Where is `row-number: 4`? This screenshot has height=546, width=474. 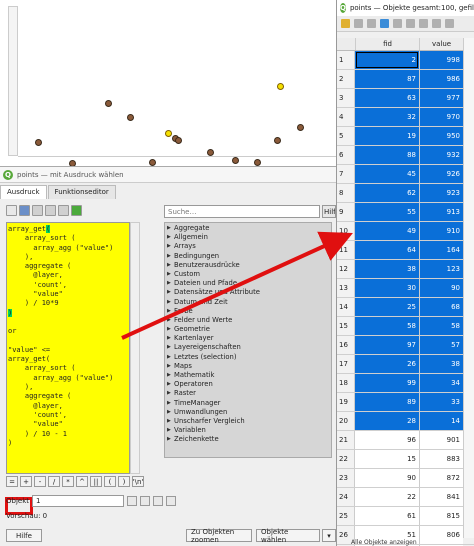 row-number: 4 is located at coordinates (346, 117).